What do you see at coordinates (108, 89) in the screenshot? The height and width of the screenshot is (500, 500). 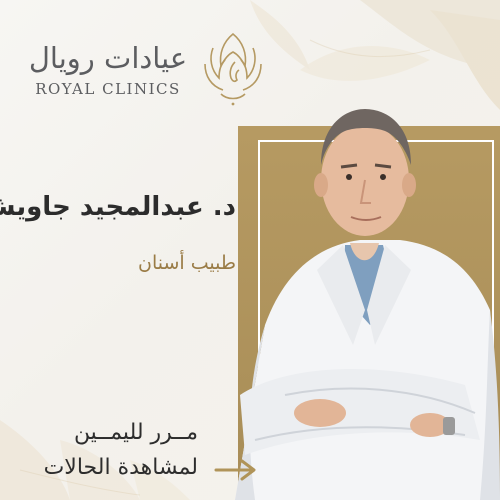 I see `brand-name-english: ROYAL CLINICS` at bounding box center [108, 89].